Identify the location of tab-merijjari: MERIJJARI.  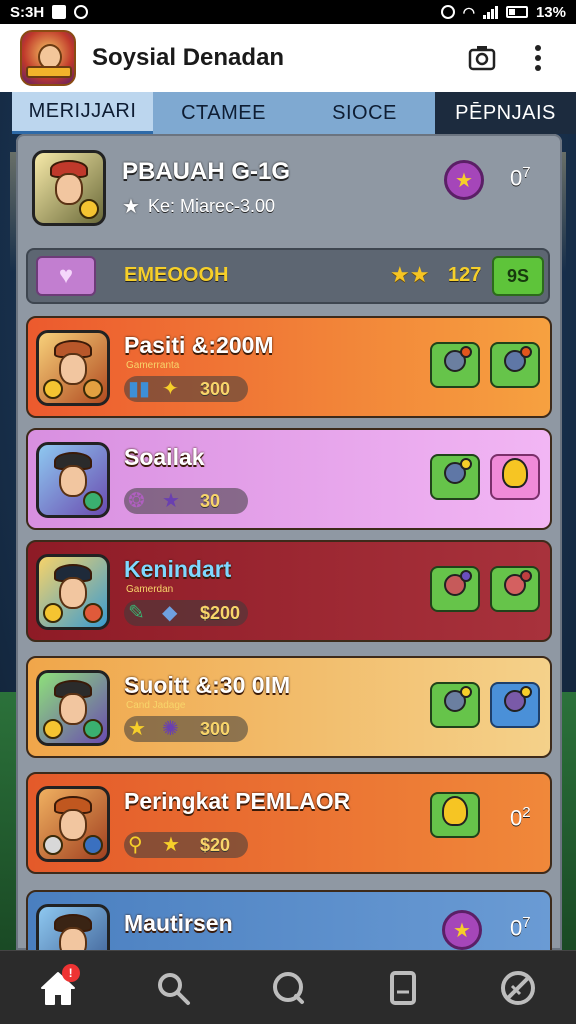
(82, 113).